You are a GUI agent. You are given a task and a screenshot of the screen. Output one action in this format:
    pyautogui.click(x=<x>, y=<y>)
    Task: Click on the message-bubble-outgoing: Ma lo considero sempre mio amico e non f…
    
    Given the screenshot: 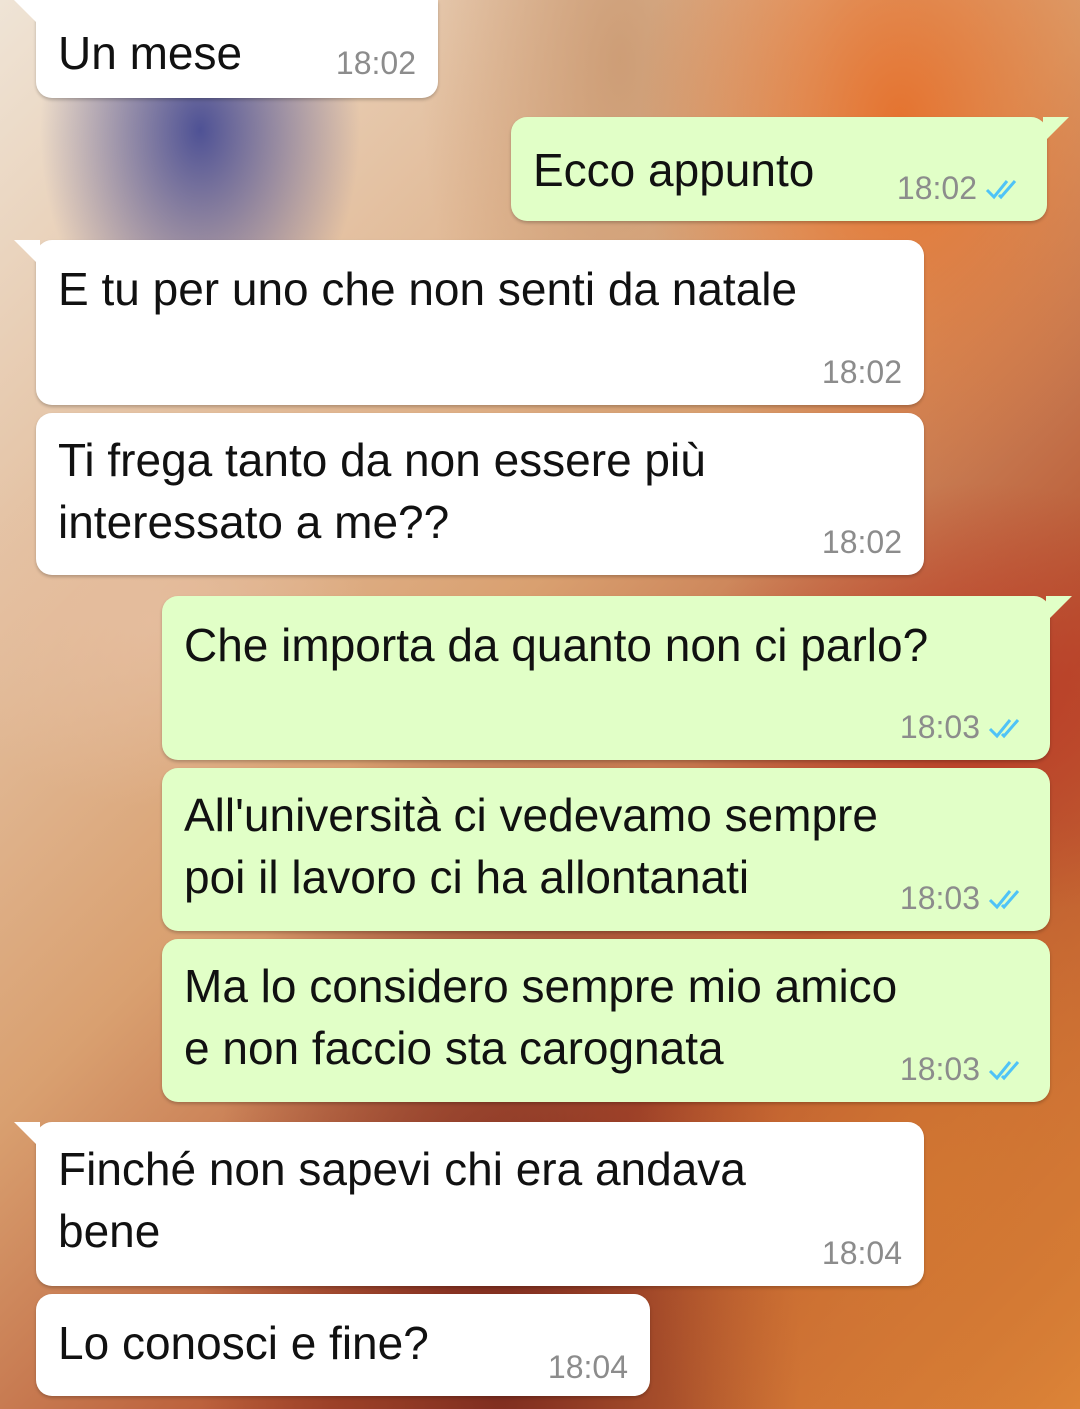 What is the action you would take?
    pyautogui.click(x=606, y=1020)
    